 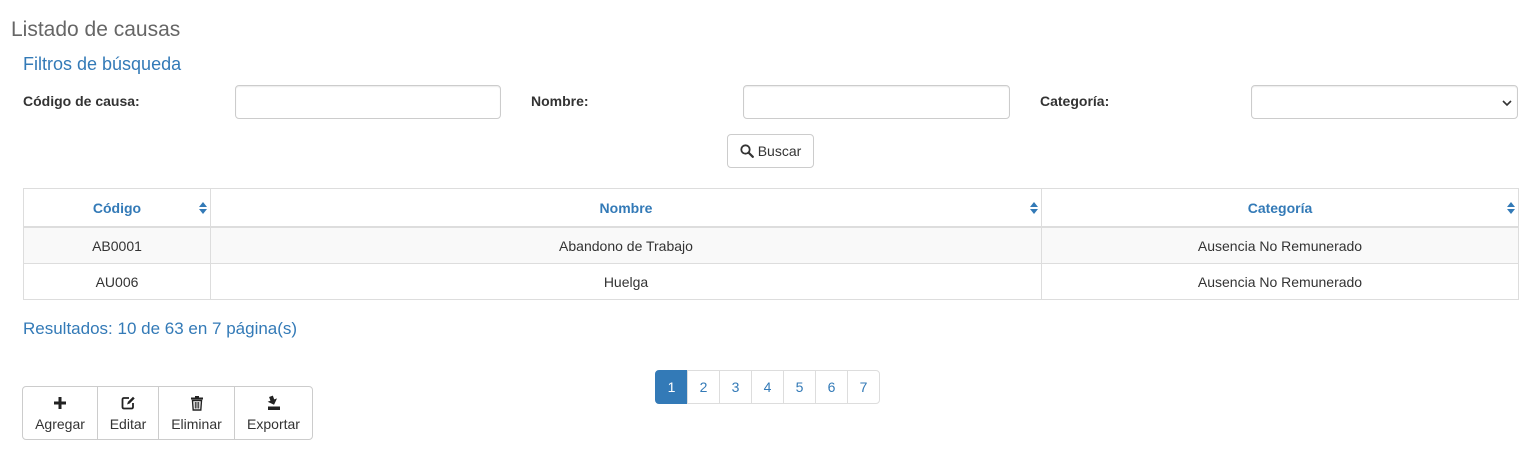 I want to click on table-header-row: Código Nombre Categoría, so click(x=771, y=208).